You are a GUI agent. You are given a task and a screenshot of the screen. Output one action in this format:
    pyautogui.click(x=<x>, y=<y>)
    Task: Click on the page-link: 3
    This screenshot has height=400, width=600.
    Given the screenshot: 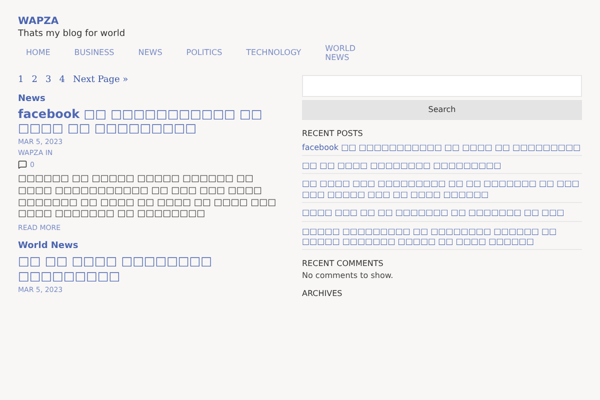 What is the action you would take?
    pyautogui.click(x=48, y=79)
    